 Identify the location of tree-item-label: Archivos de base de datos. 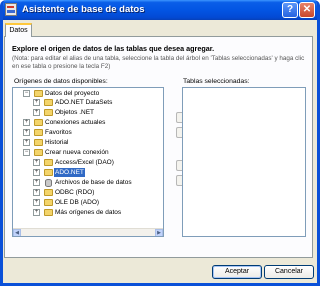
(93, 182).